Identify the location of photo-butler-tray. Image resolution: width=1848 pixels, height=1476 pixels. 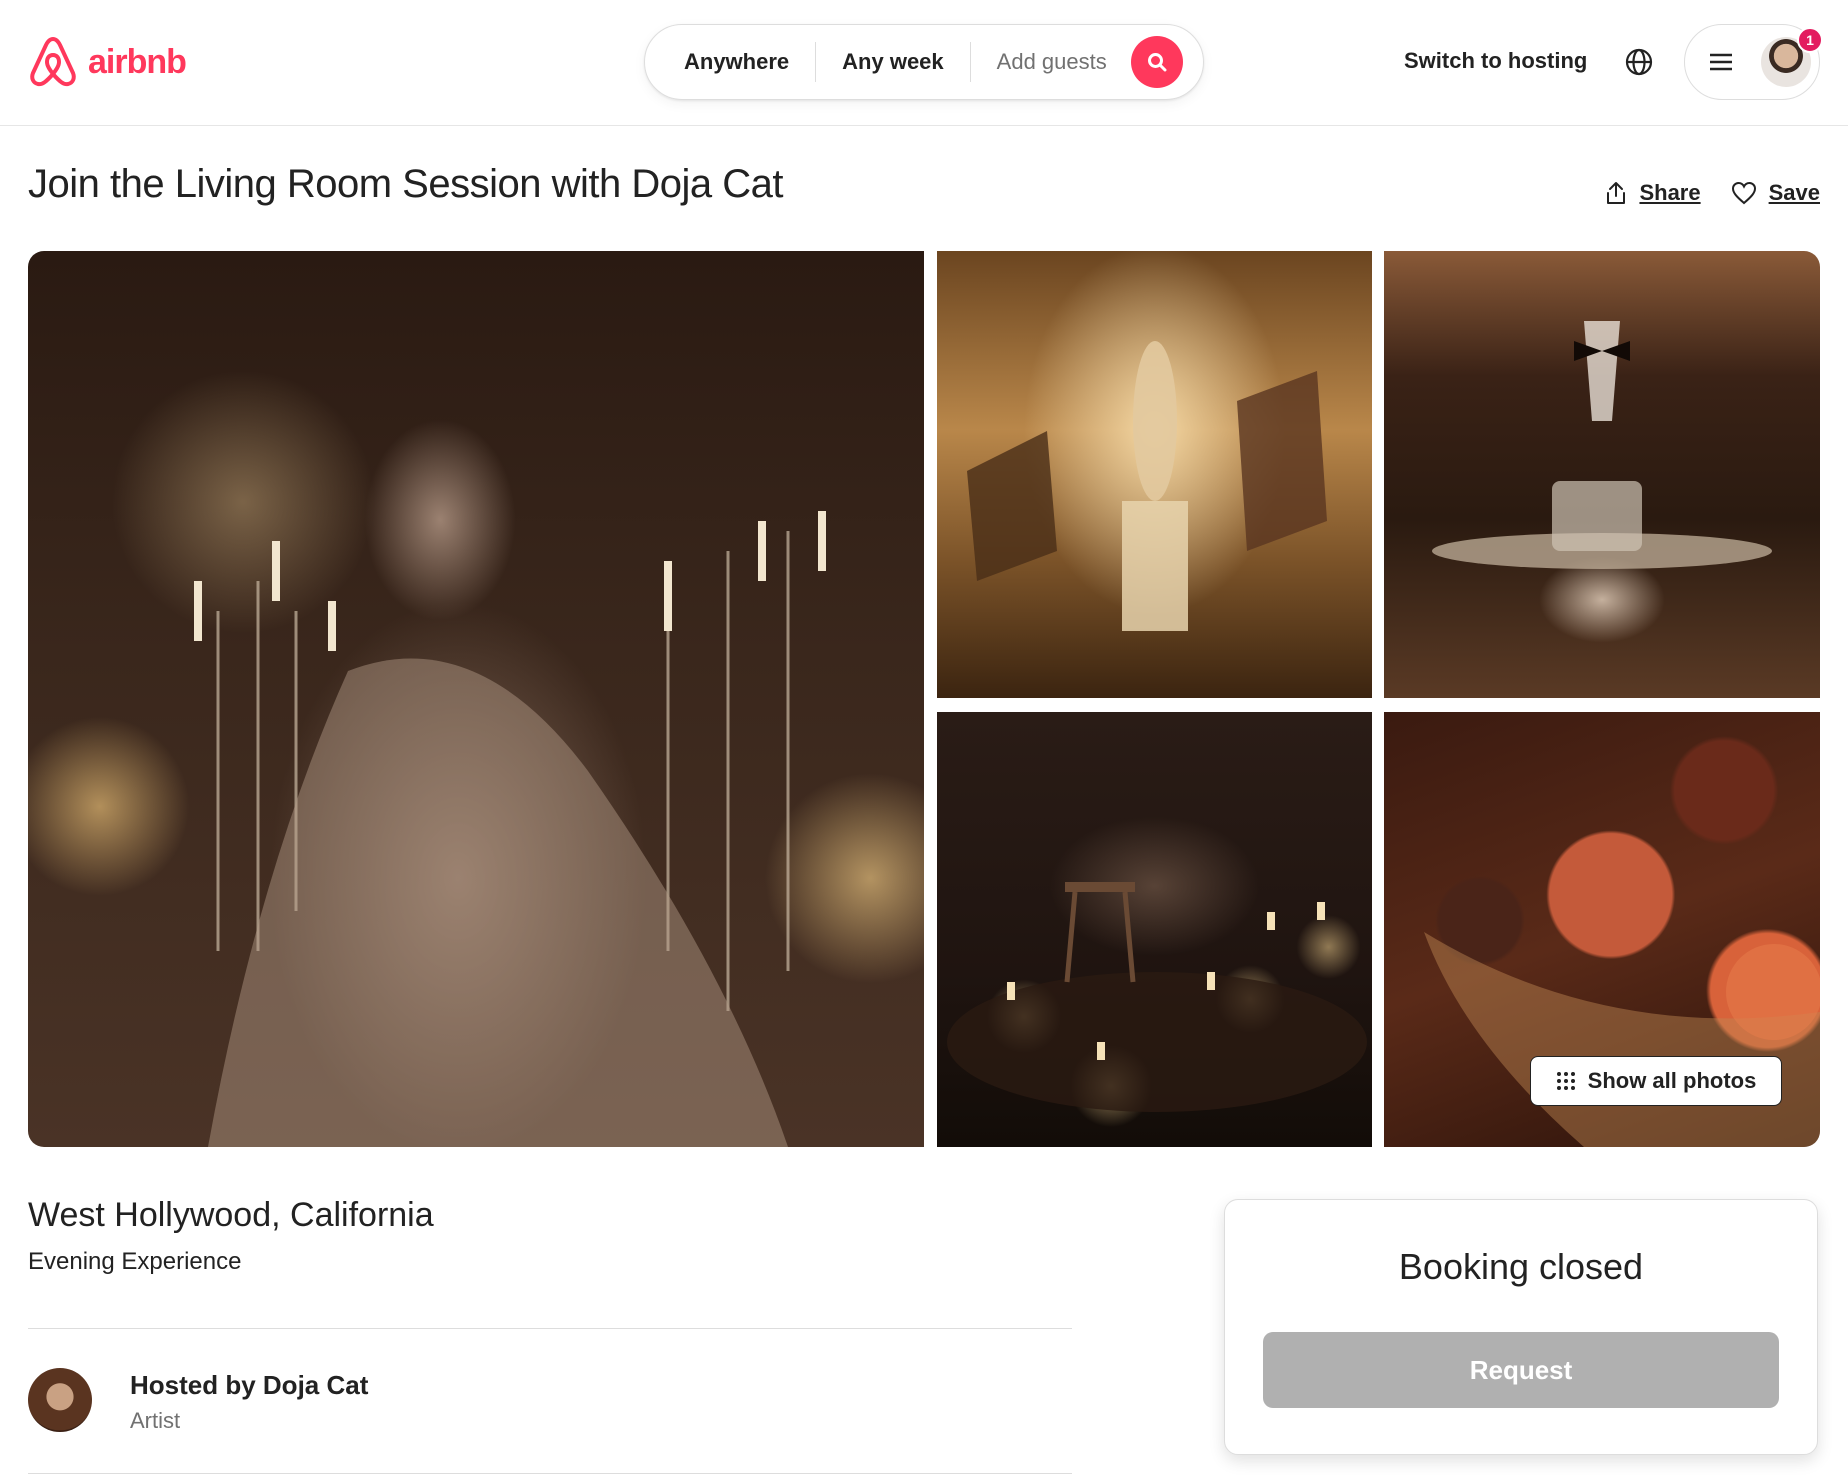
(1602, 474).